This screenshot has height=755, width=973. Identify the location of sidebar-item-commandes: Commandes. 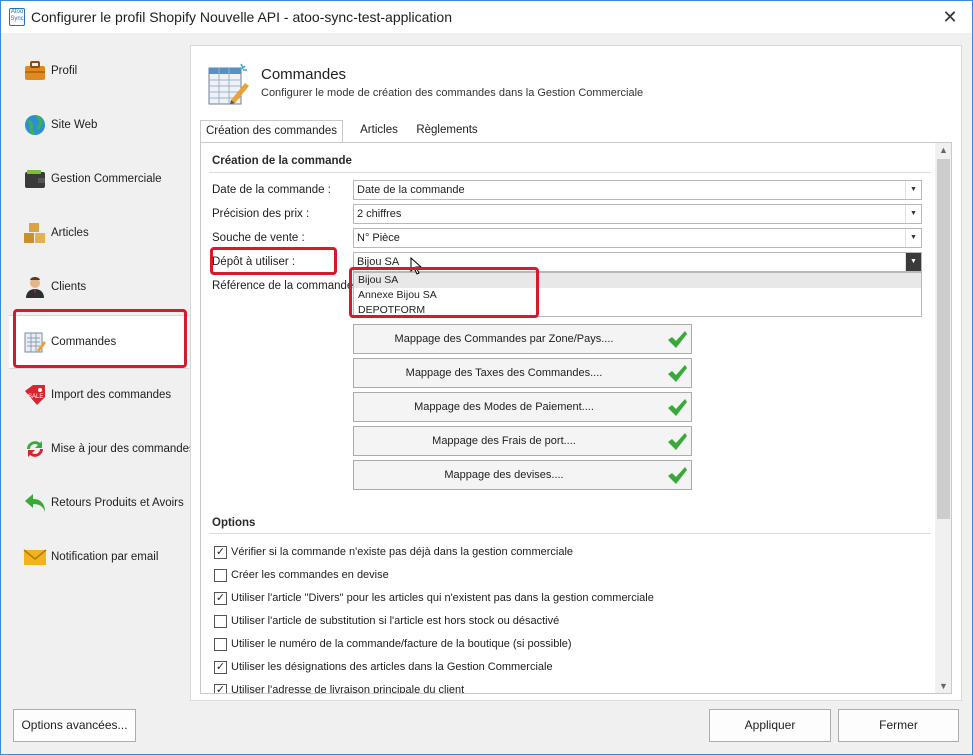
(99, 342).